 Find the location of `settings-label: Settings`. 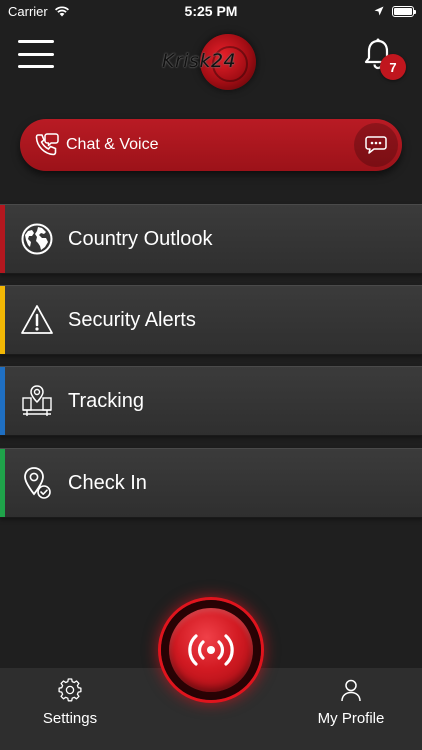

settings-label: Settings is located at coordinates (70, 718).